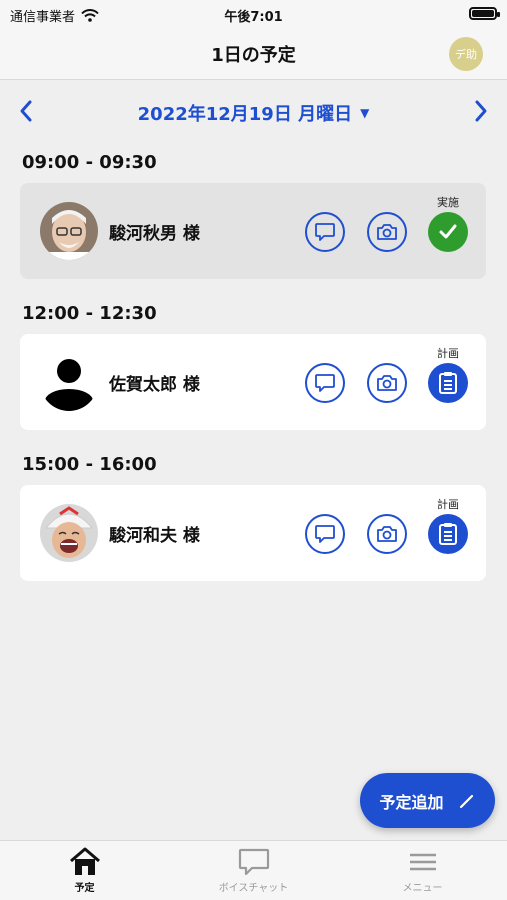  Describe the element at coordinates (253, 231) in the screenshot. I see `schedule-card: 駿河秋男 様 実施` at that location.